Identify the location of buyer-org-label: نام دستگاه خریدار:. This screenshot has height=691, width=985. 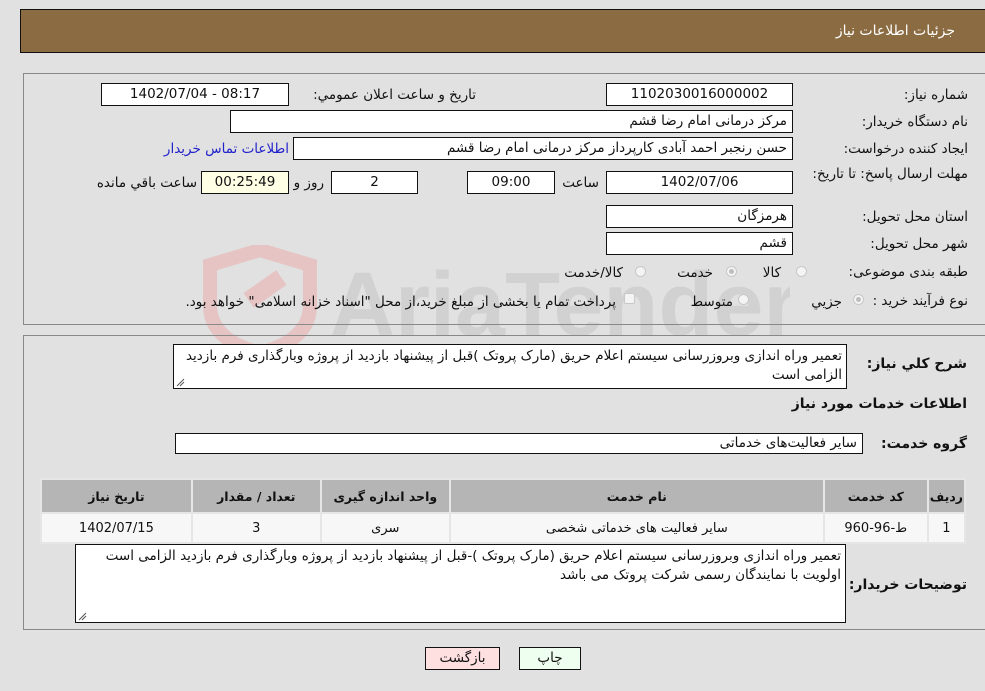
(914, 122).